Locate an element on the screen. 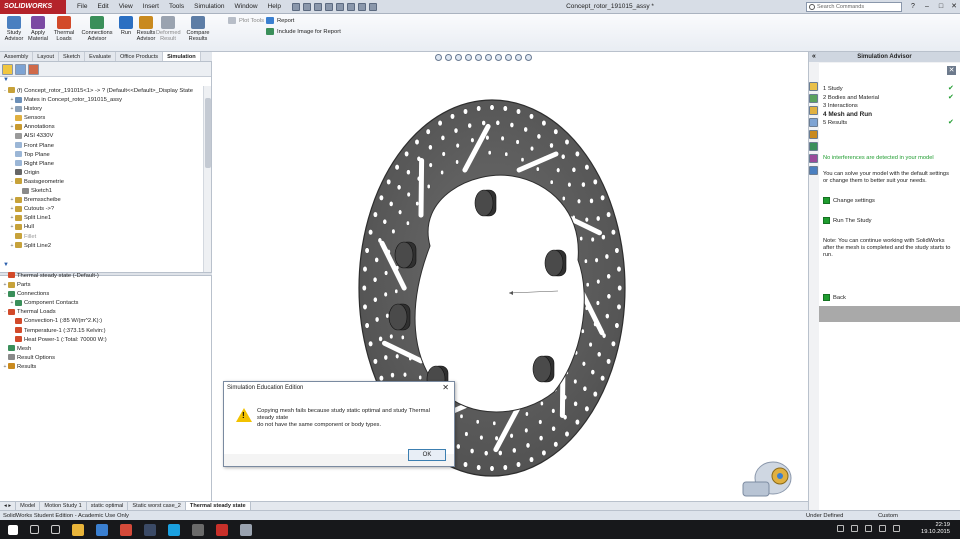 Image resolution: width=960 pixels, height=539 pixels. back-link: Back is located at coordinates (834, 297).